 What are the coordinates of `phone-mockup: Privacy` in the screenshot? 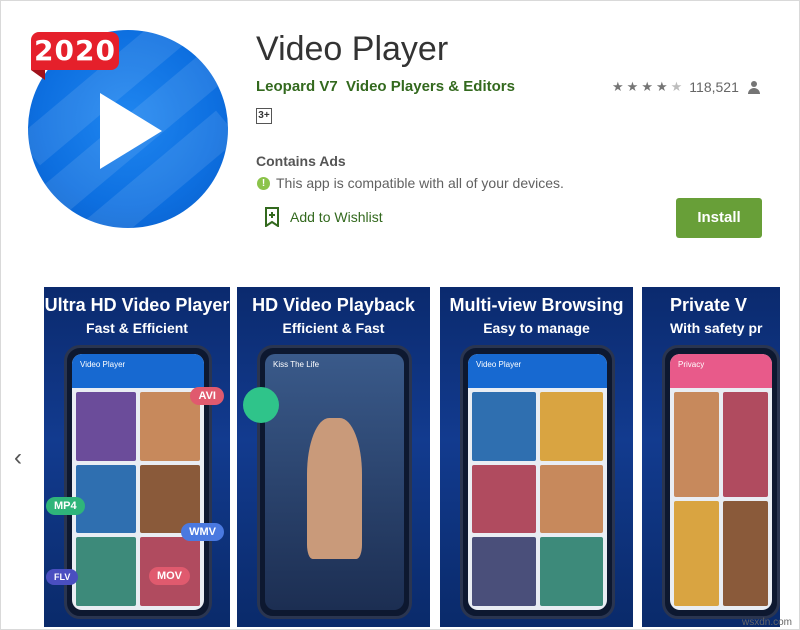 It's located at (721, 482).